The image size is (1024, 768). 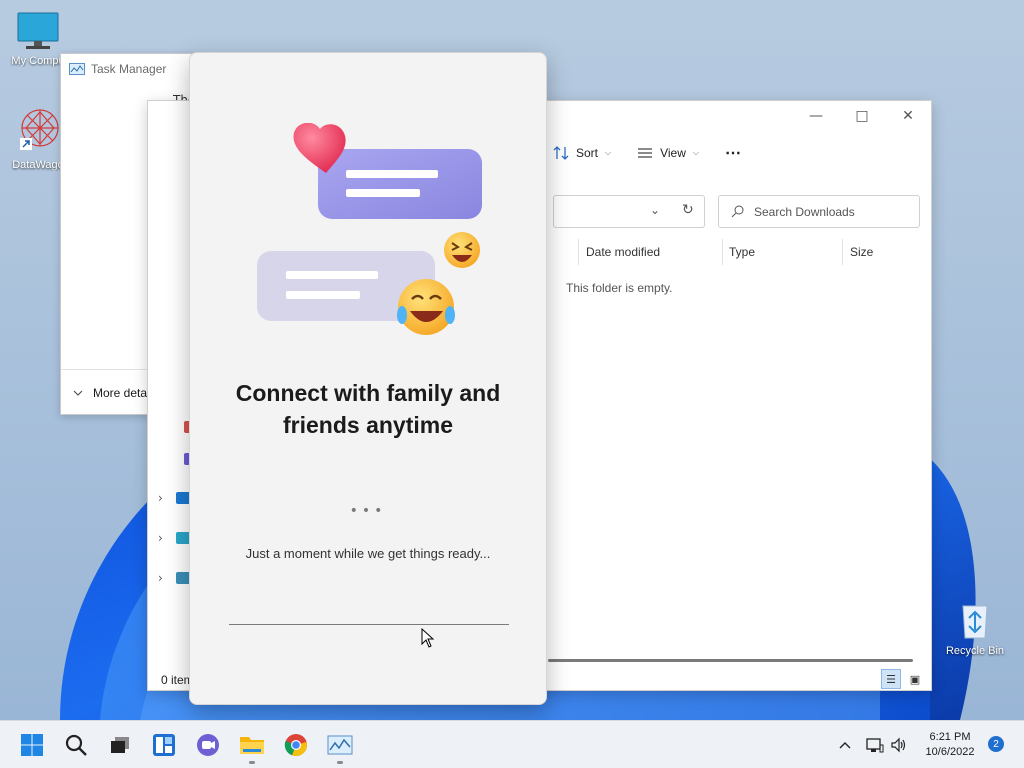 What do you see at coordinates (38, 30) in the screenshot?
I see `monitor-icon` at bounding box center [38, 30].